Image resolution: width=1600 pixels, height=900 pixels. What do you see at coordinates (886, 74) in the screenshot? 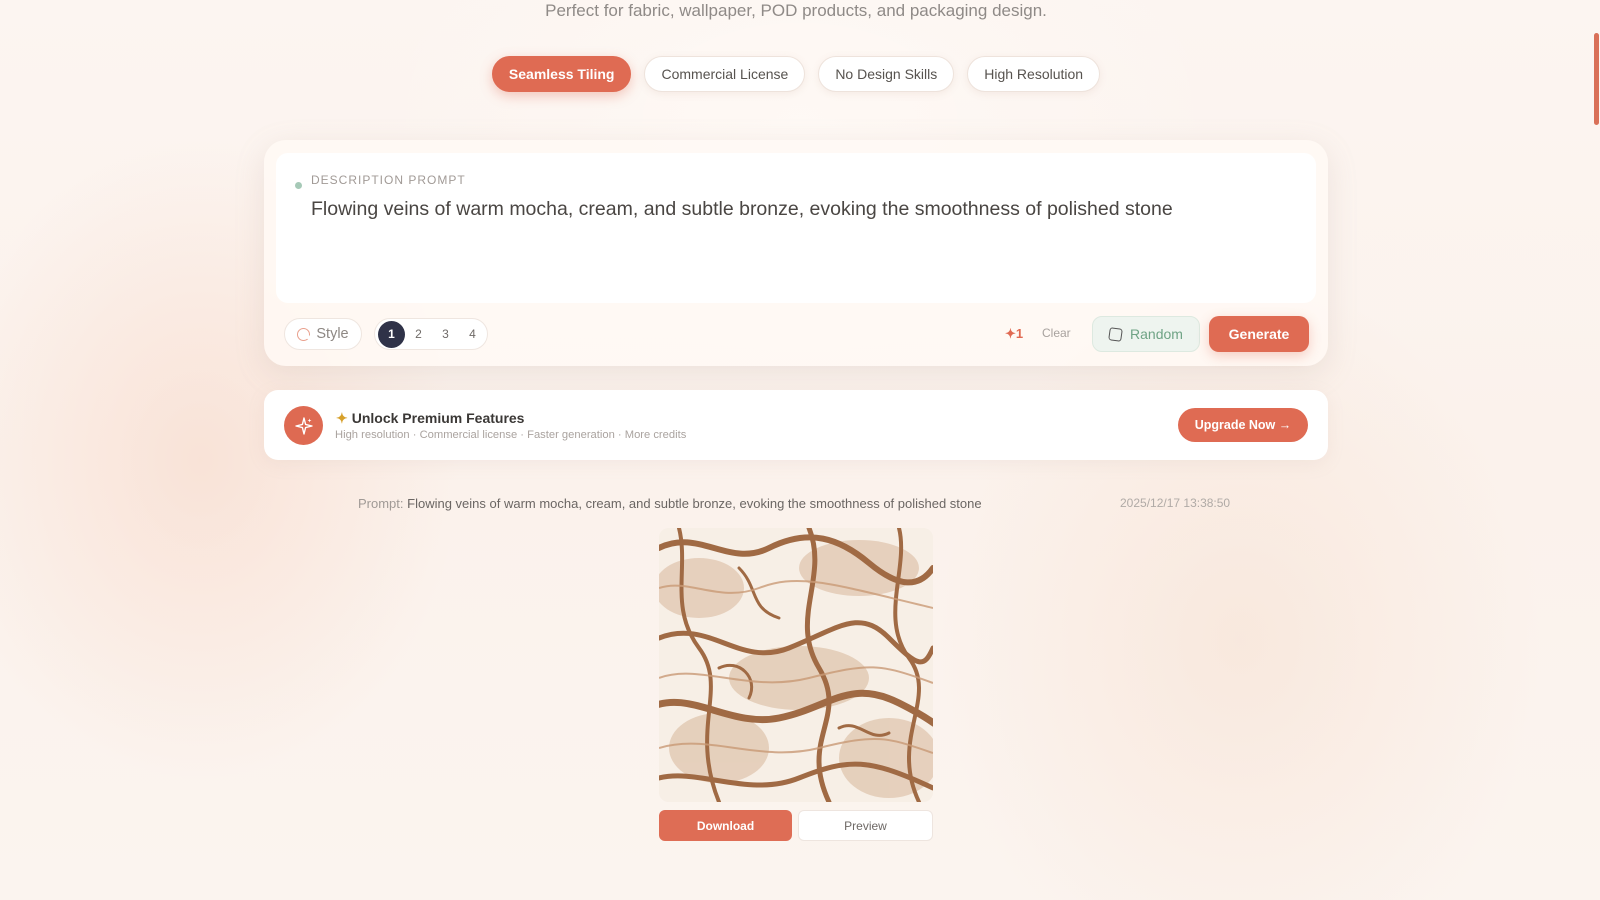
I see `chip-no-design-skills: No Design Skills` at bounding box center [886, 74].